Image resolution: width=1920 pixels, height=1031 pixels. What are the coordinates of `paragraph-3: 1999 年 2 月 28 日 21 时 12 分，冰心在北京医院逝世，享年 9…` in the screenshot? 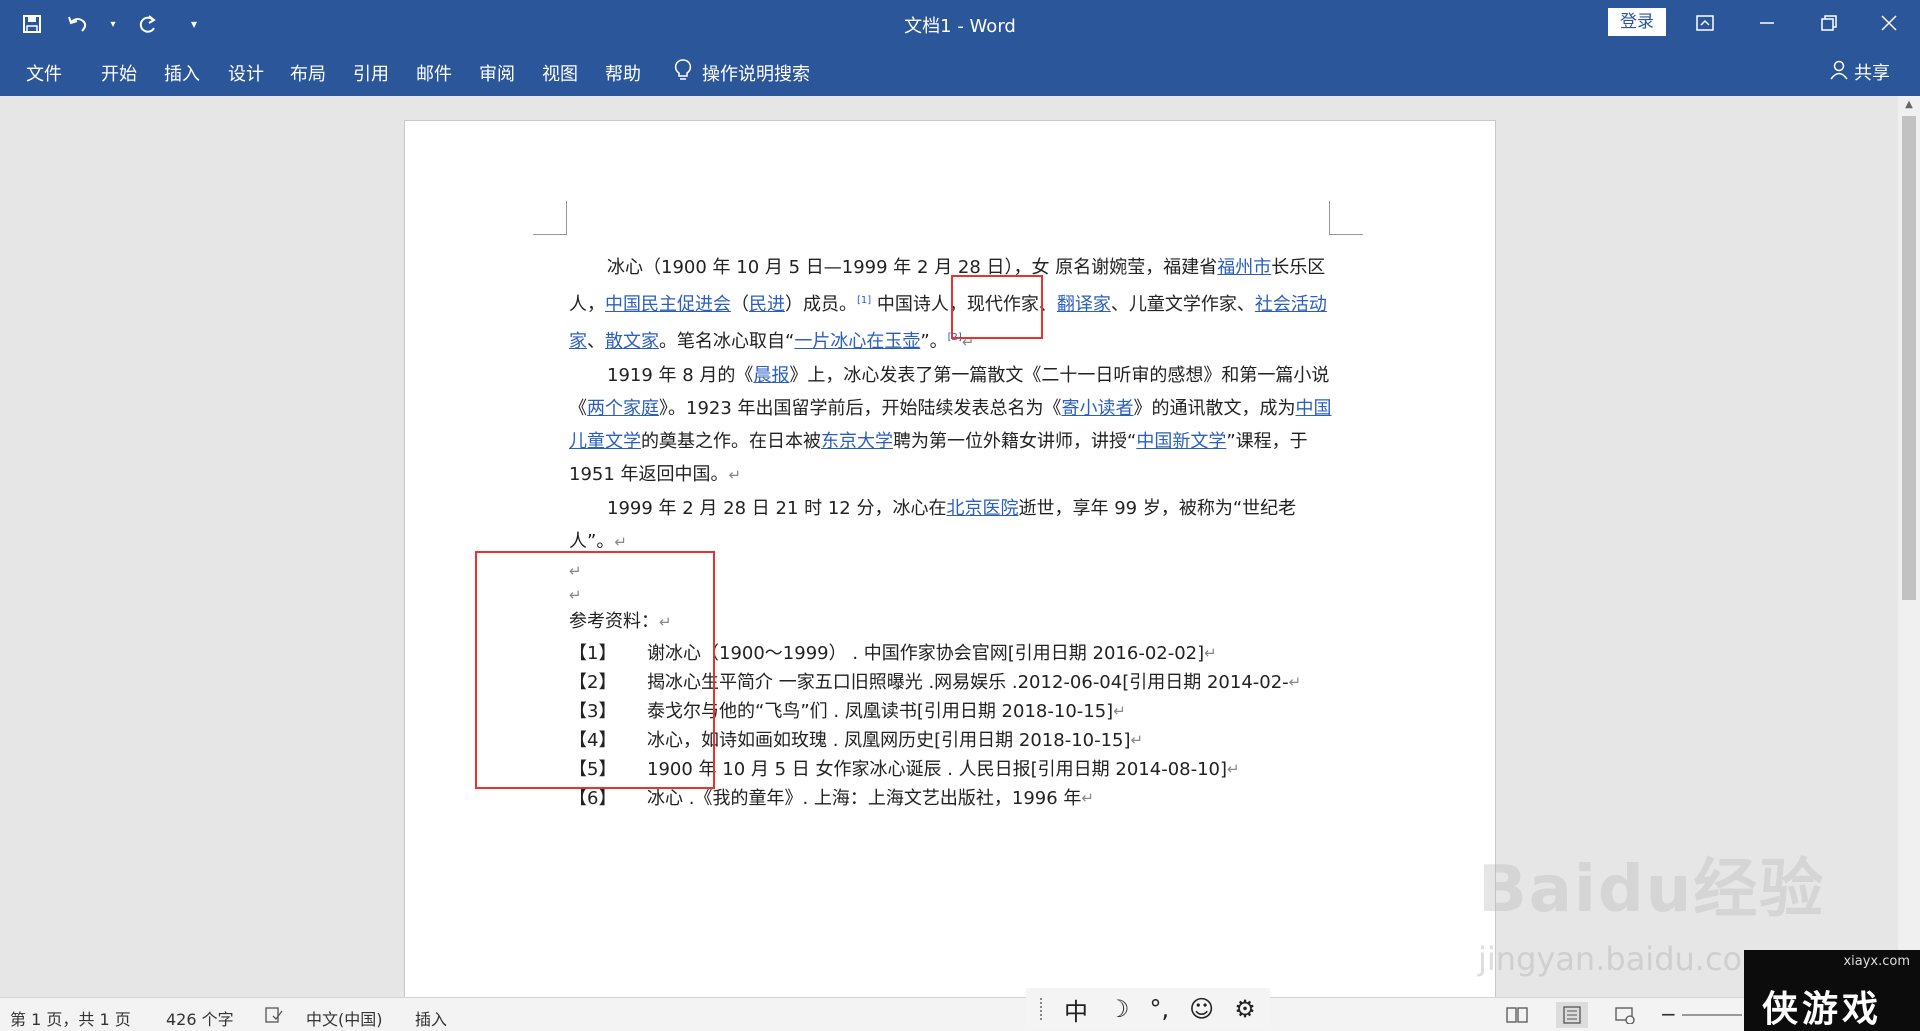 It's located at (951, 525).